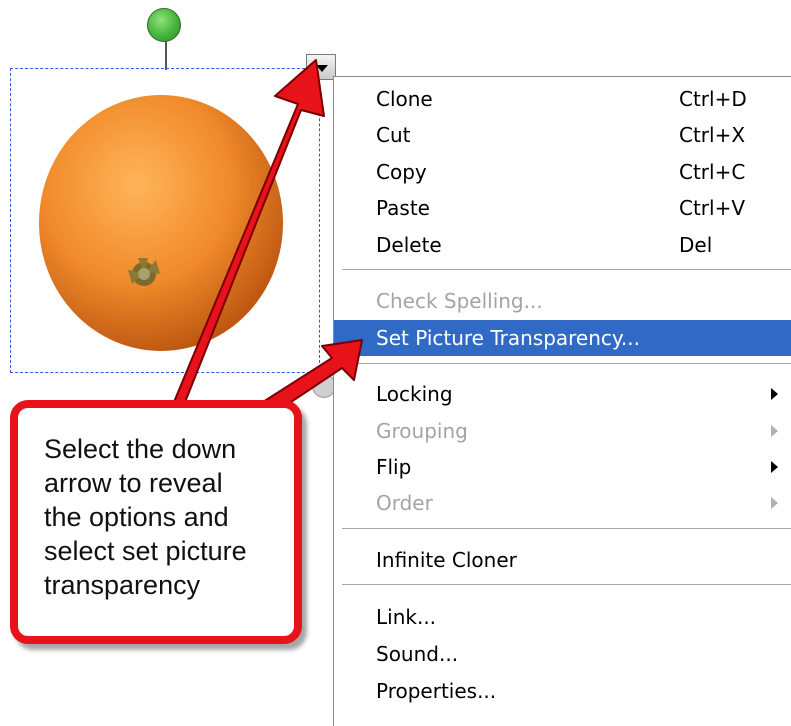 The height and width of the screenshot is (726, 791). Describe the element at coordinates (133, 483) in the screenshot. I see `callout-line: arrow to reveal` at that location.